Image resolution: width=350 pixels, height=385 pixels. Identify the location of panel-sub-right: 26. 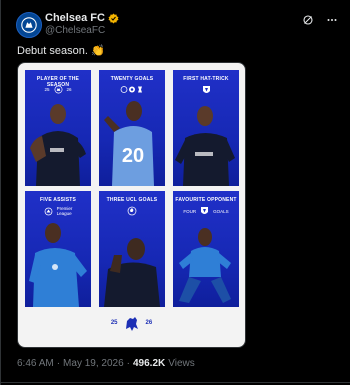
(69, 89).